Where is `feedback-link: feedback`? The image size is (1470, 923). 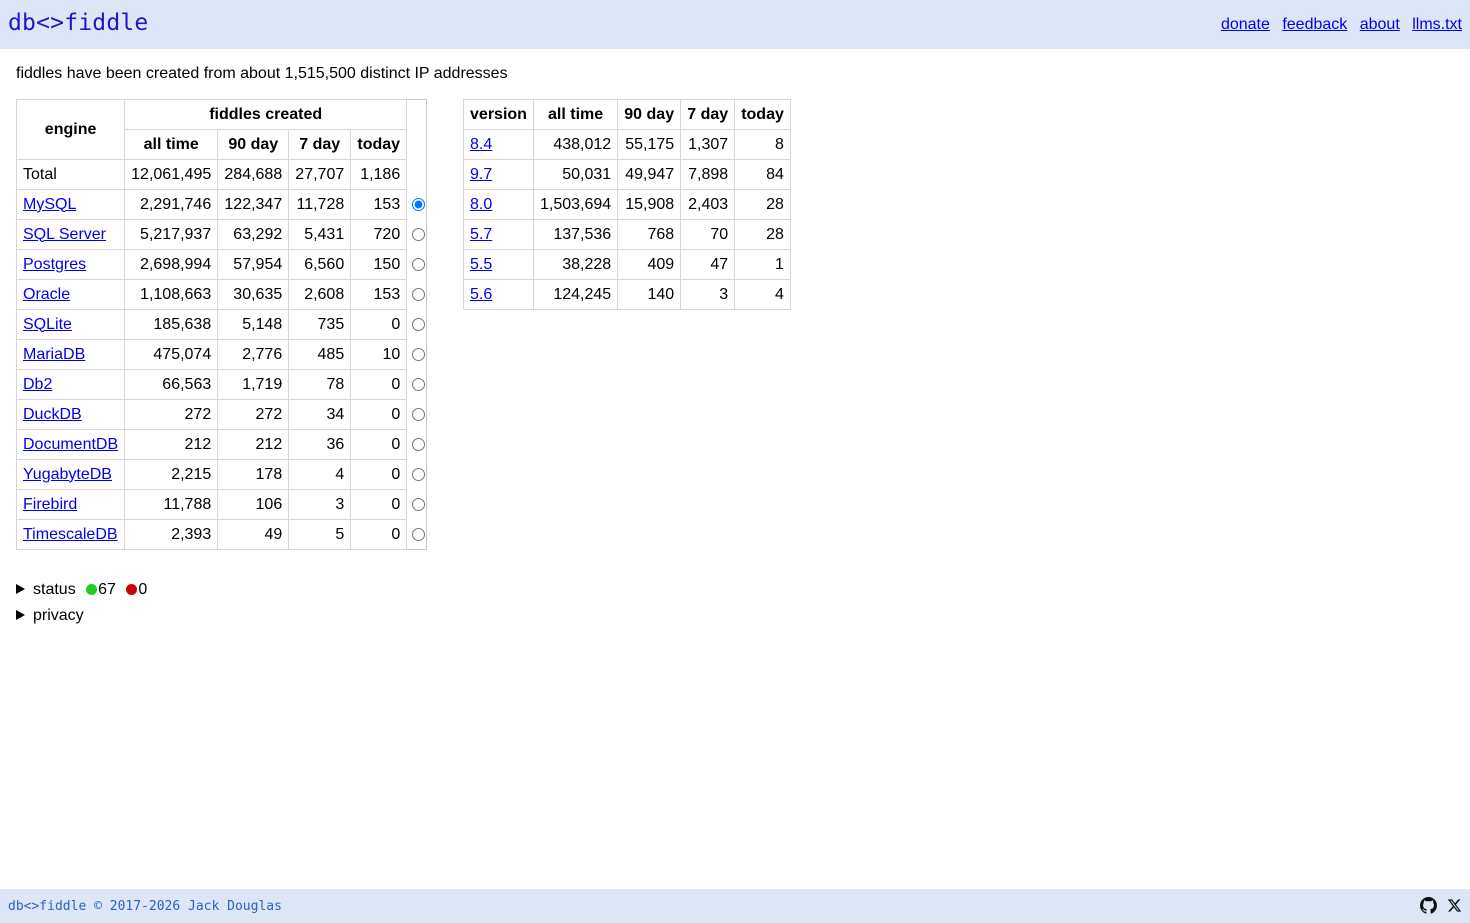 feedback-link: feedback is located at coordinates (1314, 24).